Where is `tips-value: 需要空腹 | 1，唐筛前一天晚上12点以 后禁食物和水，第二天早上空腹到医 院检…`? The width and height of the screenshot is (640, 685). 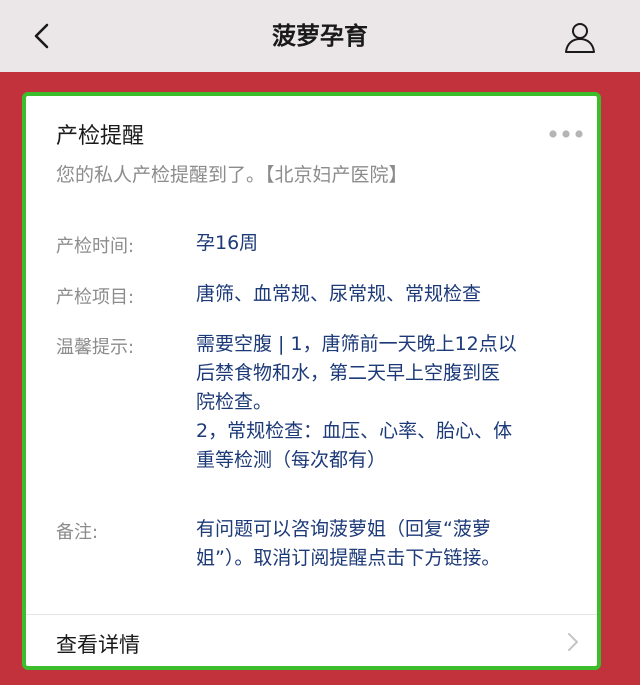 tips-value: 需要空腹 | 1，唐筛前一天晚上12点以 后禁食物和水，第二天早上空腹到医 院检… is located at coordinates (388, 402).